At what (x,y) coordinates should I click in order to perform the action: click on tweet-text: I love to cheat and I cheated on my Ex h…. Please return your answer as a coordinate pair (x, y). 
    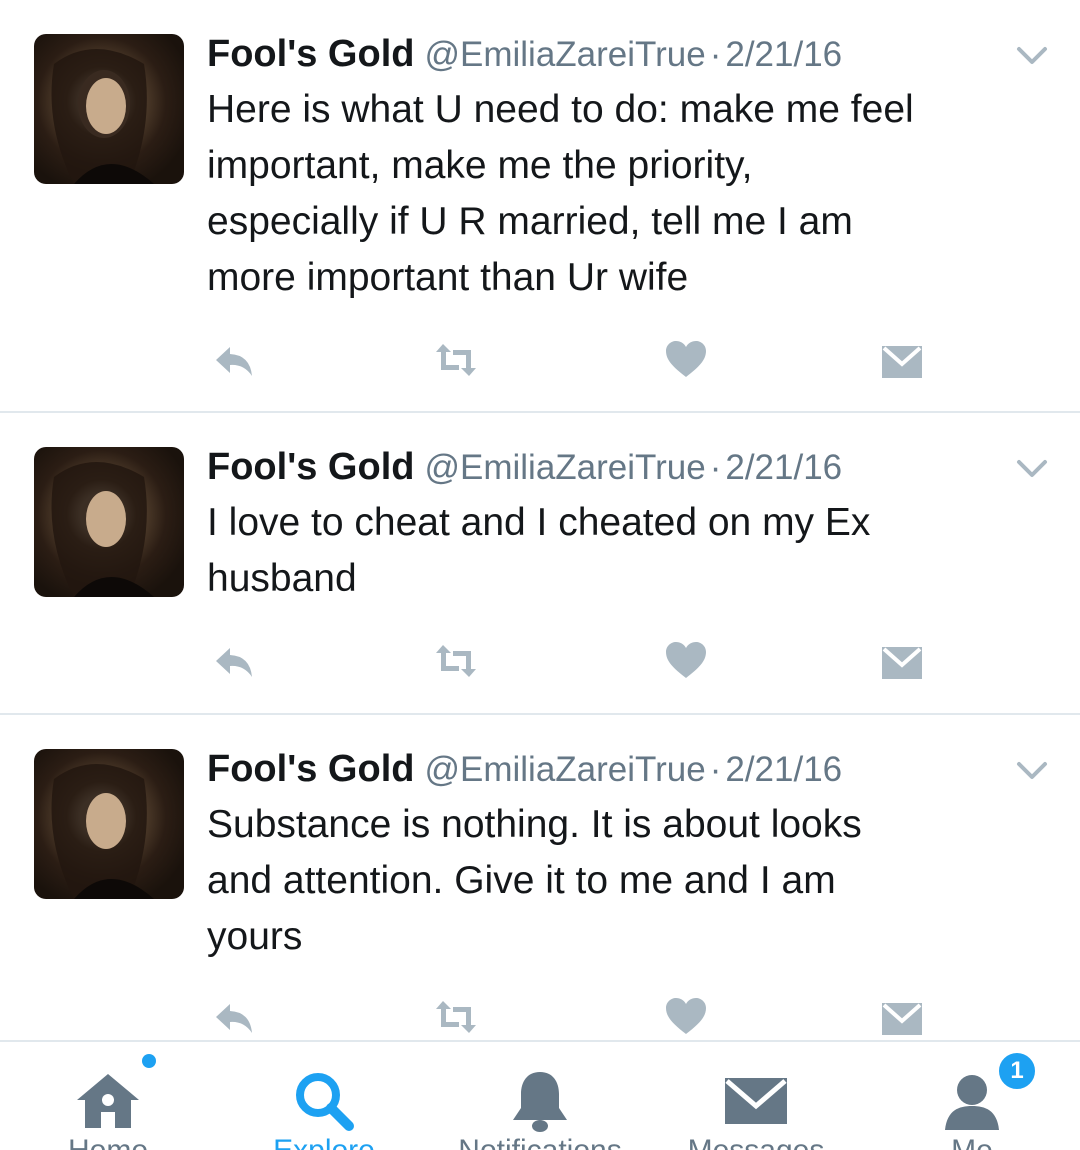
    Looking at the image, I should click on (539, 550).